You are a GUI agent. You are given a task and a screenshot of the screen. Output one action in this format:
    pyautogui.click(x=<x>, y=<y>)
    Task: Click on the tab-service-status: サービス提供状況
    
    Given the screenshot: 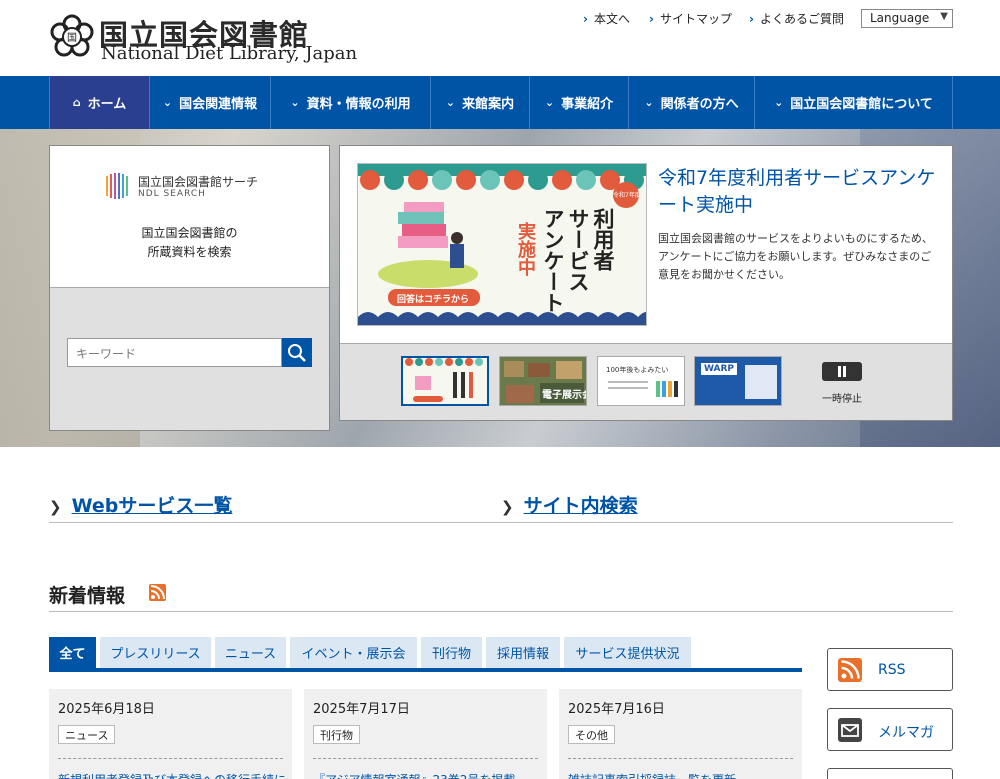 What is the action you would take?
    pyautogui.click(x=627, y=652)
    